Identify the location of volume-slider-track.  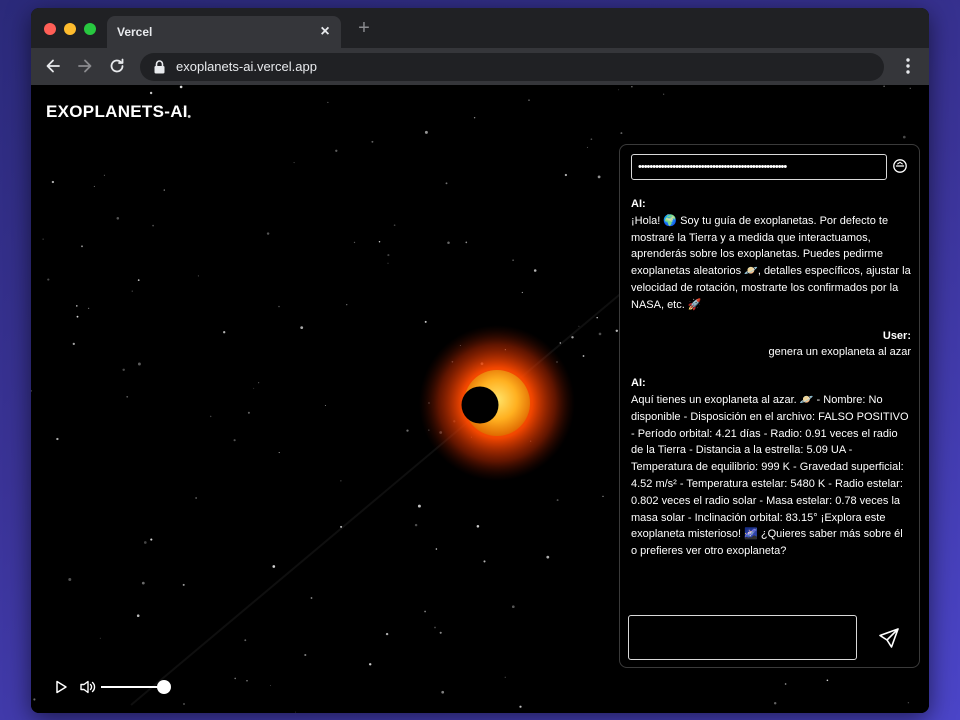
(132, 687).